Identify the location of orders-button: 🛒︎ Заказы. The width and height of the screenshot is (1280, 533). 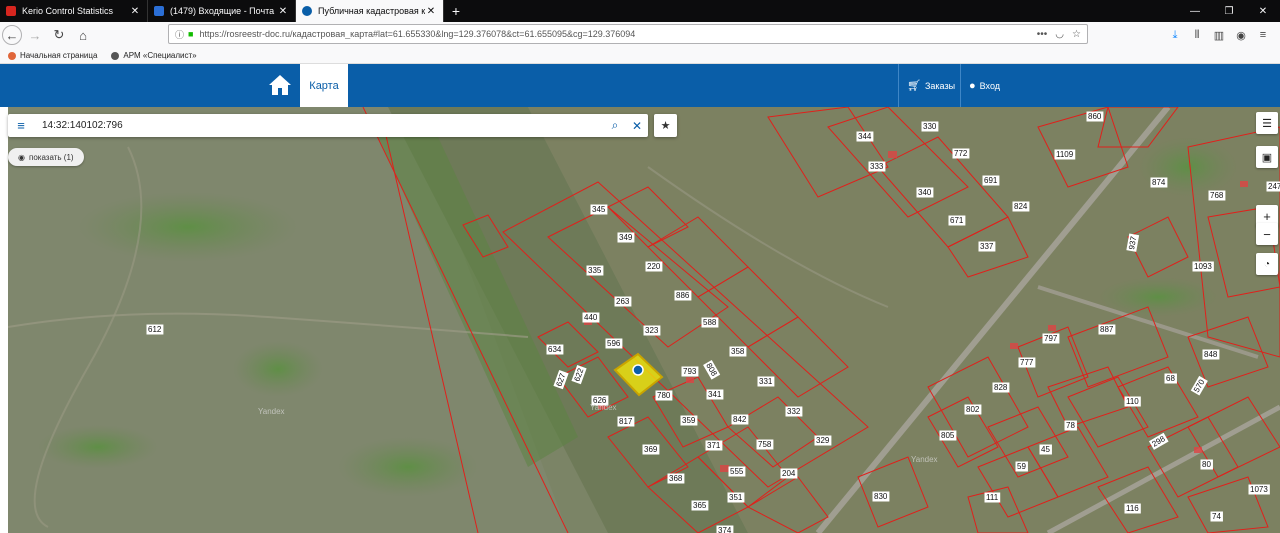
(930, 85).